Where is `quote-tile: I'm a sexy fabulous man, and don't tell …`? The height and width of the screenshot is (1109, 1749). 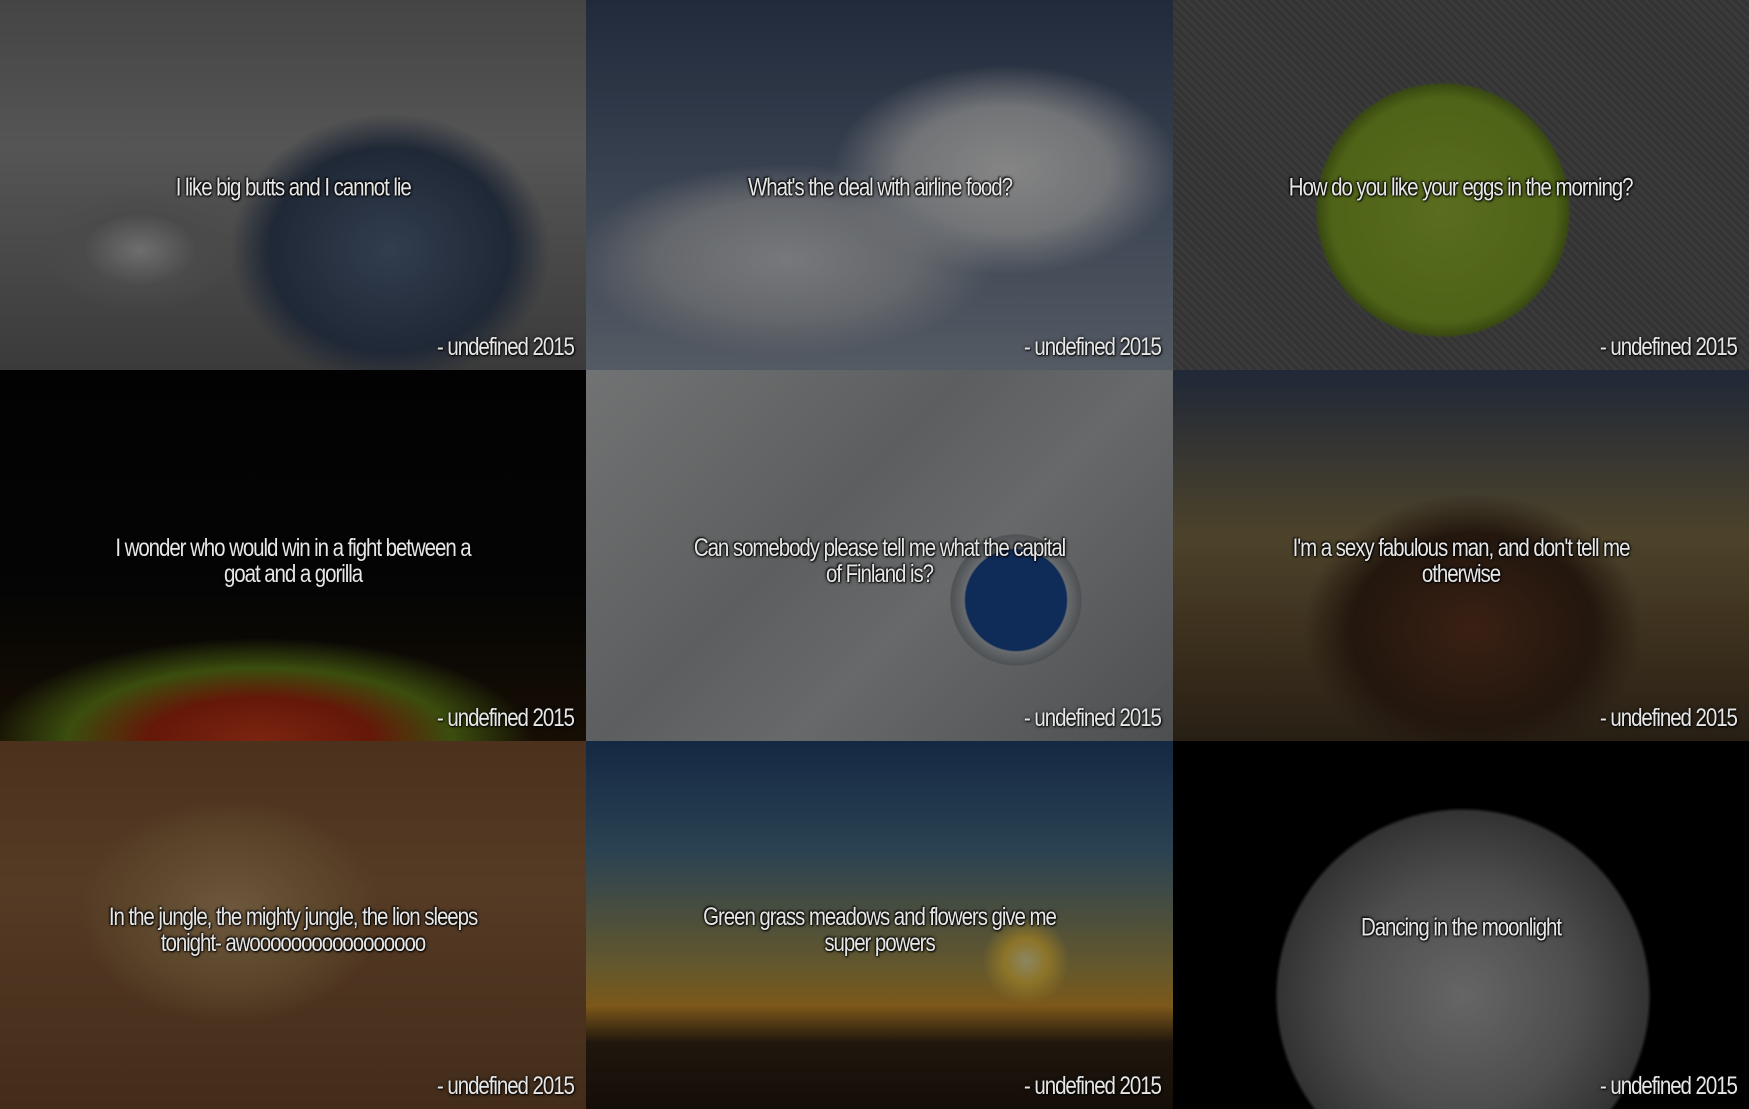
quote-tile: I'm a sexy fabulous man, and don't tell … is located at coordinates (1461, 555).